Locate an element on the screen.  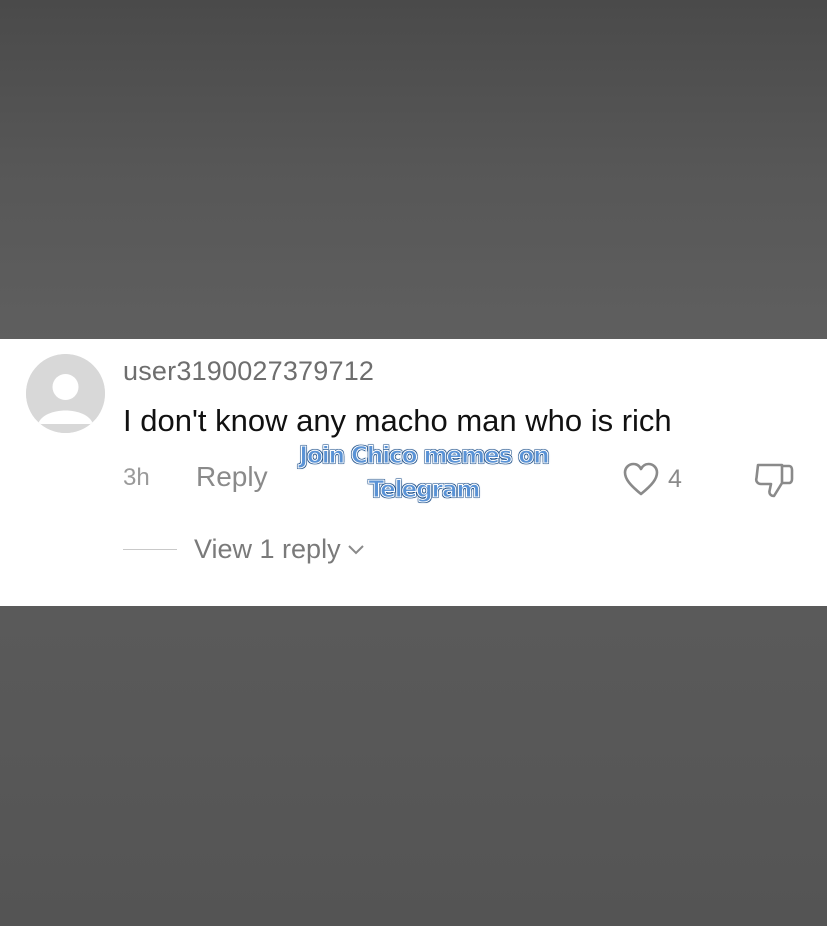
watermark-line-1: Join Chico memes on is located at coordinates (424, 456).